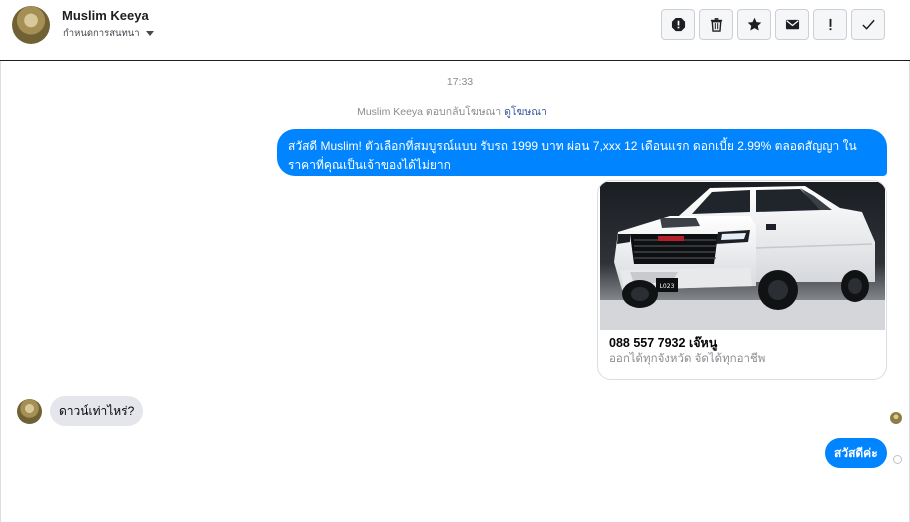  I want to click on spam-button, so click(678, 24).